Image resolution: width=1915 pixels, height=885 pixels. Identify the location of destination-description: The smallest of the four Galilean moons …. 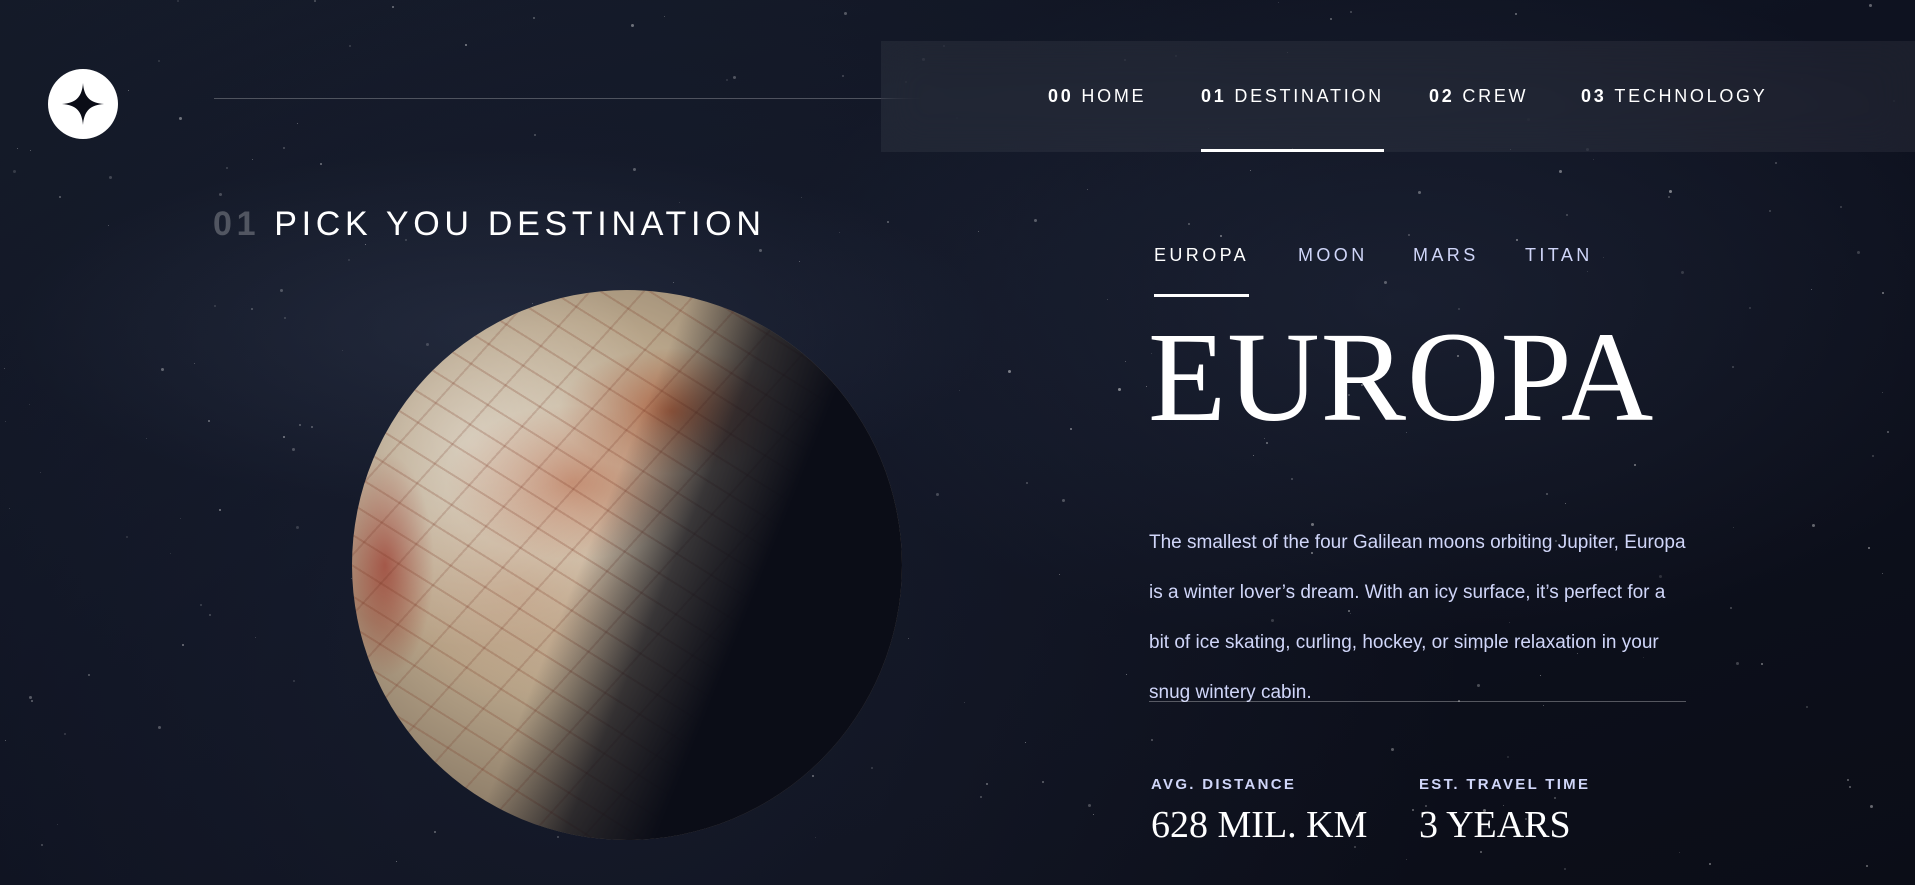
(1417, 617).